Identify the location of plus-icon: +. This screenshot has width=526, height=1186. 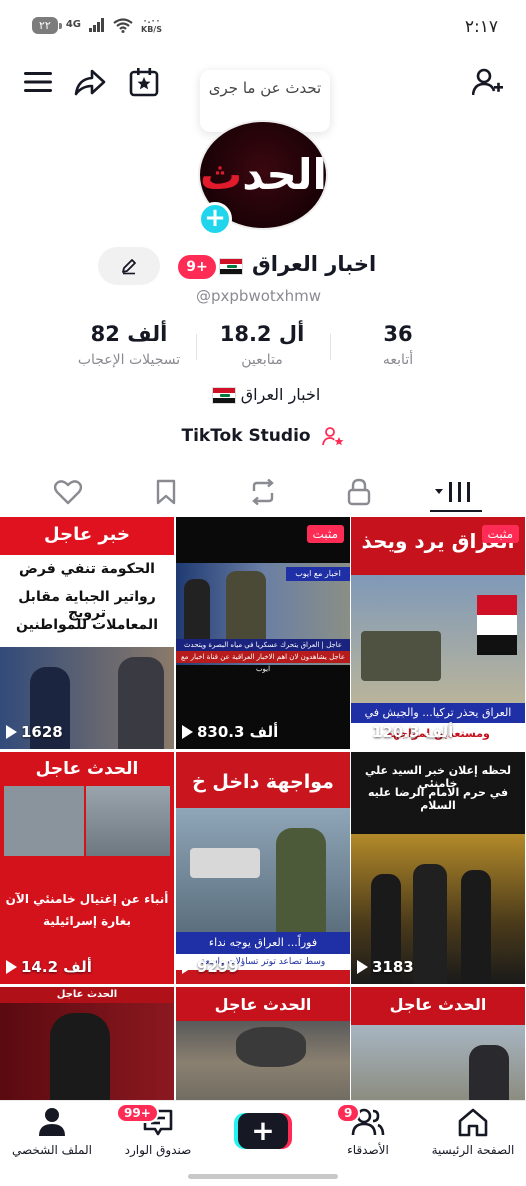
(263, 1131).